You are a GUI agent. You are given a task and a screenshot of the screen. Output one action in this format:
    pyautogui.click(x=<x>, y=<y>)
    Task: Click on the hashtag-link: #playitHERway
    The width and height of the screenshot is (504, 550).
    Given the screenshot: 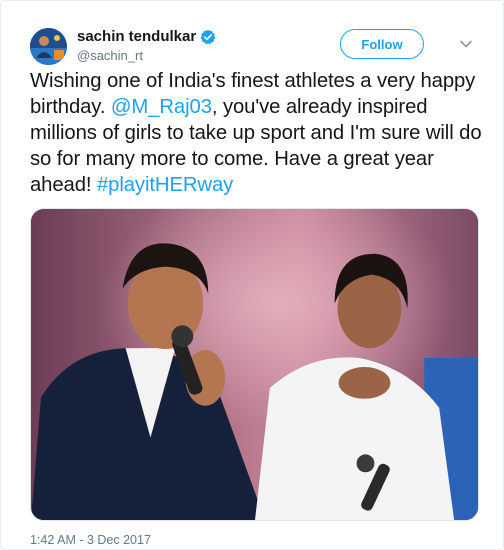 What is the action you would take?
    pyautogui.click(x=165, y=185)
    